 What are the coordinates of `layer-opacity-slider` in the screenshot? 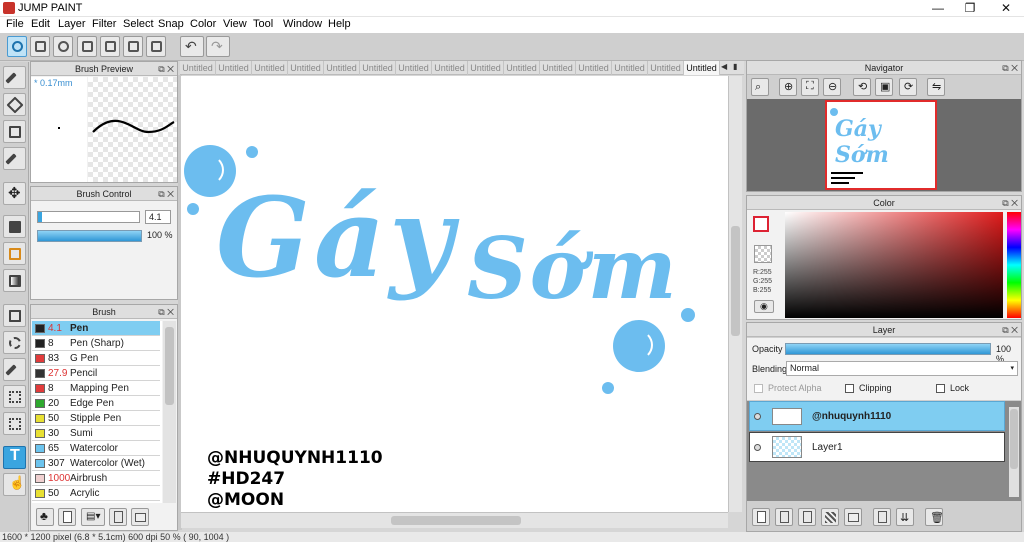 It's located at (888, 349).